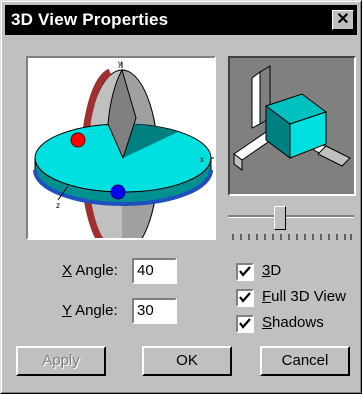 The width and height of the screenshot is (362, 394). I want to click on checkbox-full-3d-view-label: Full 3D View, so click(304, 296).